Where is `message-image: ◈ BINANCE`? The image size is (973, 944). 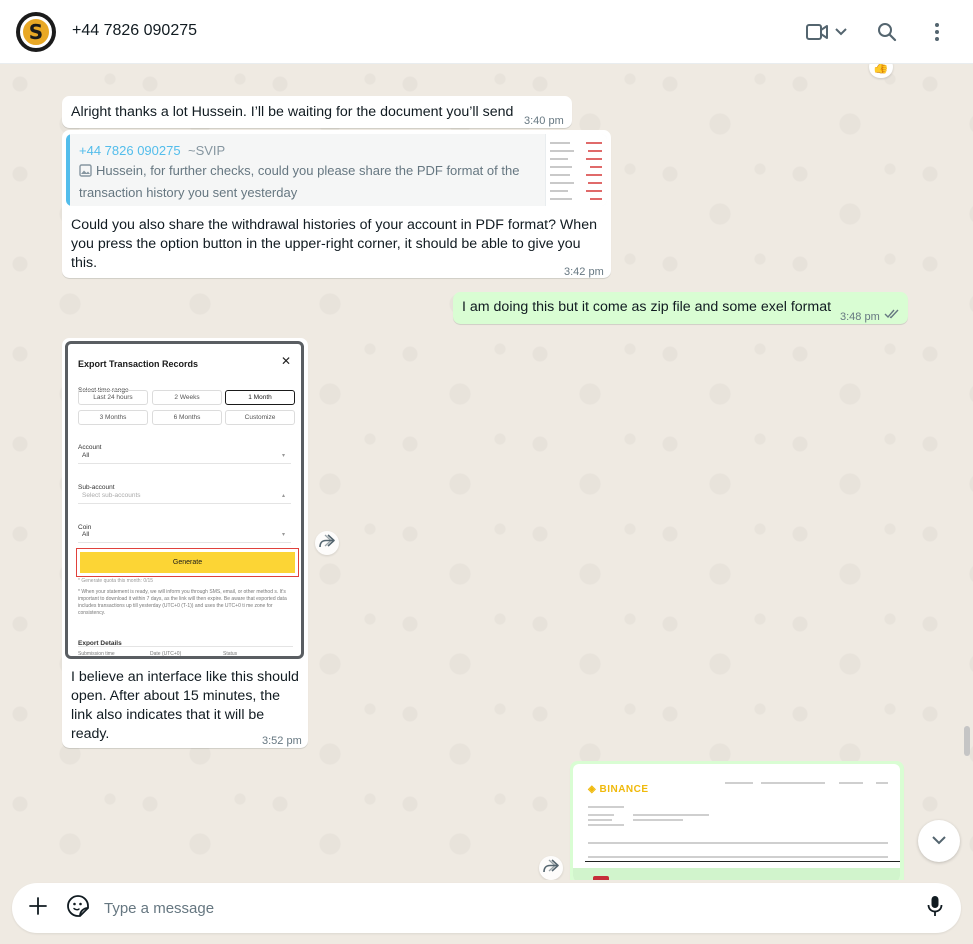
message-image: ◈ BINANCE is located at coordinates (736, 822).